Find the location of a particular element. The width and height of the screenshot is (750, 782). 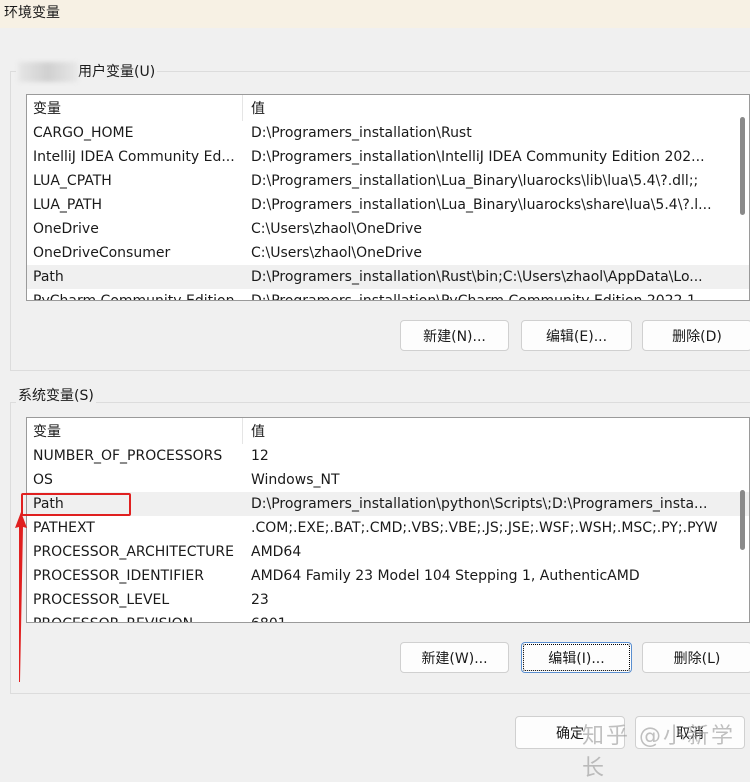

variable-value: 12 is located at coordinates (260, 456).